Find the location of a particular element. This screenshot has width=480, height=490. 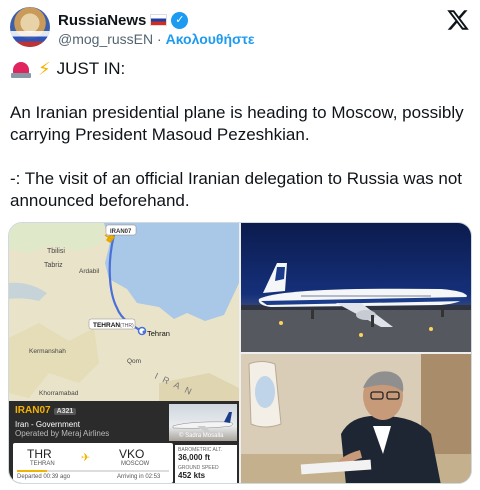

lightning-emoji-icon: ⚡ is located at coordinates (44, 69).